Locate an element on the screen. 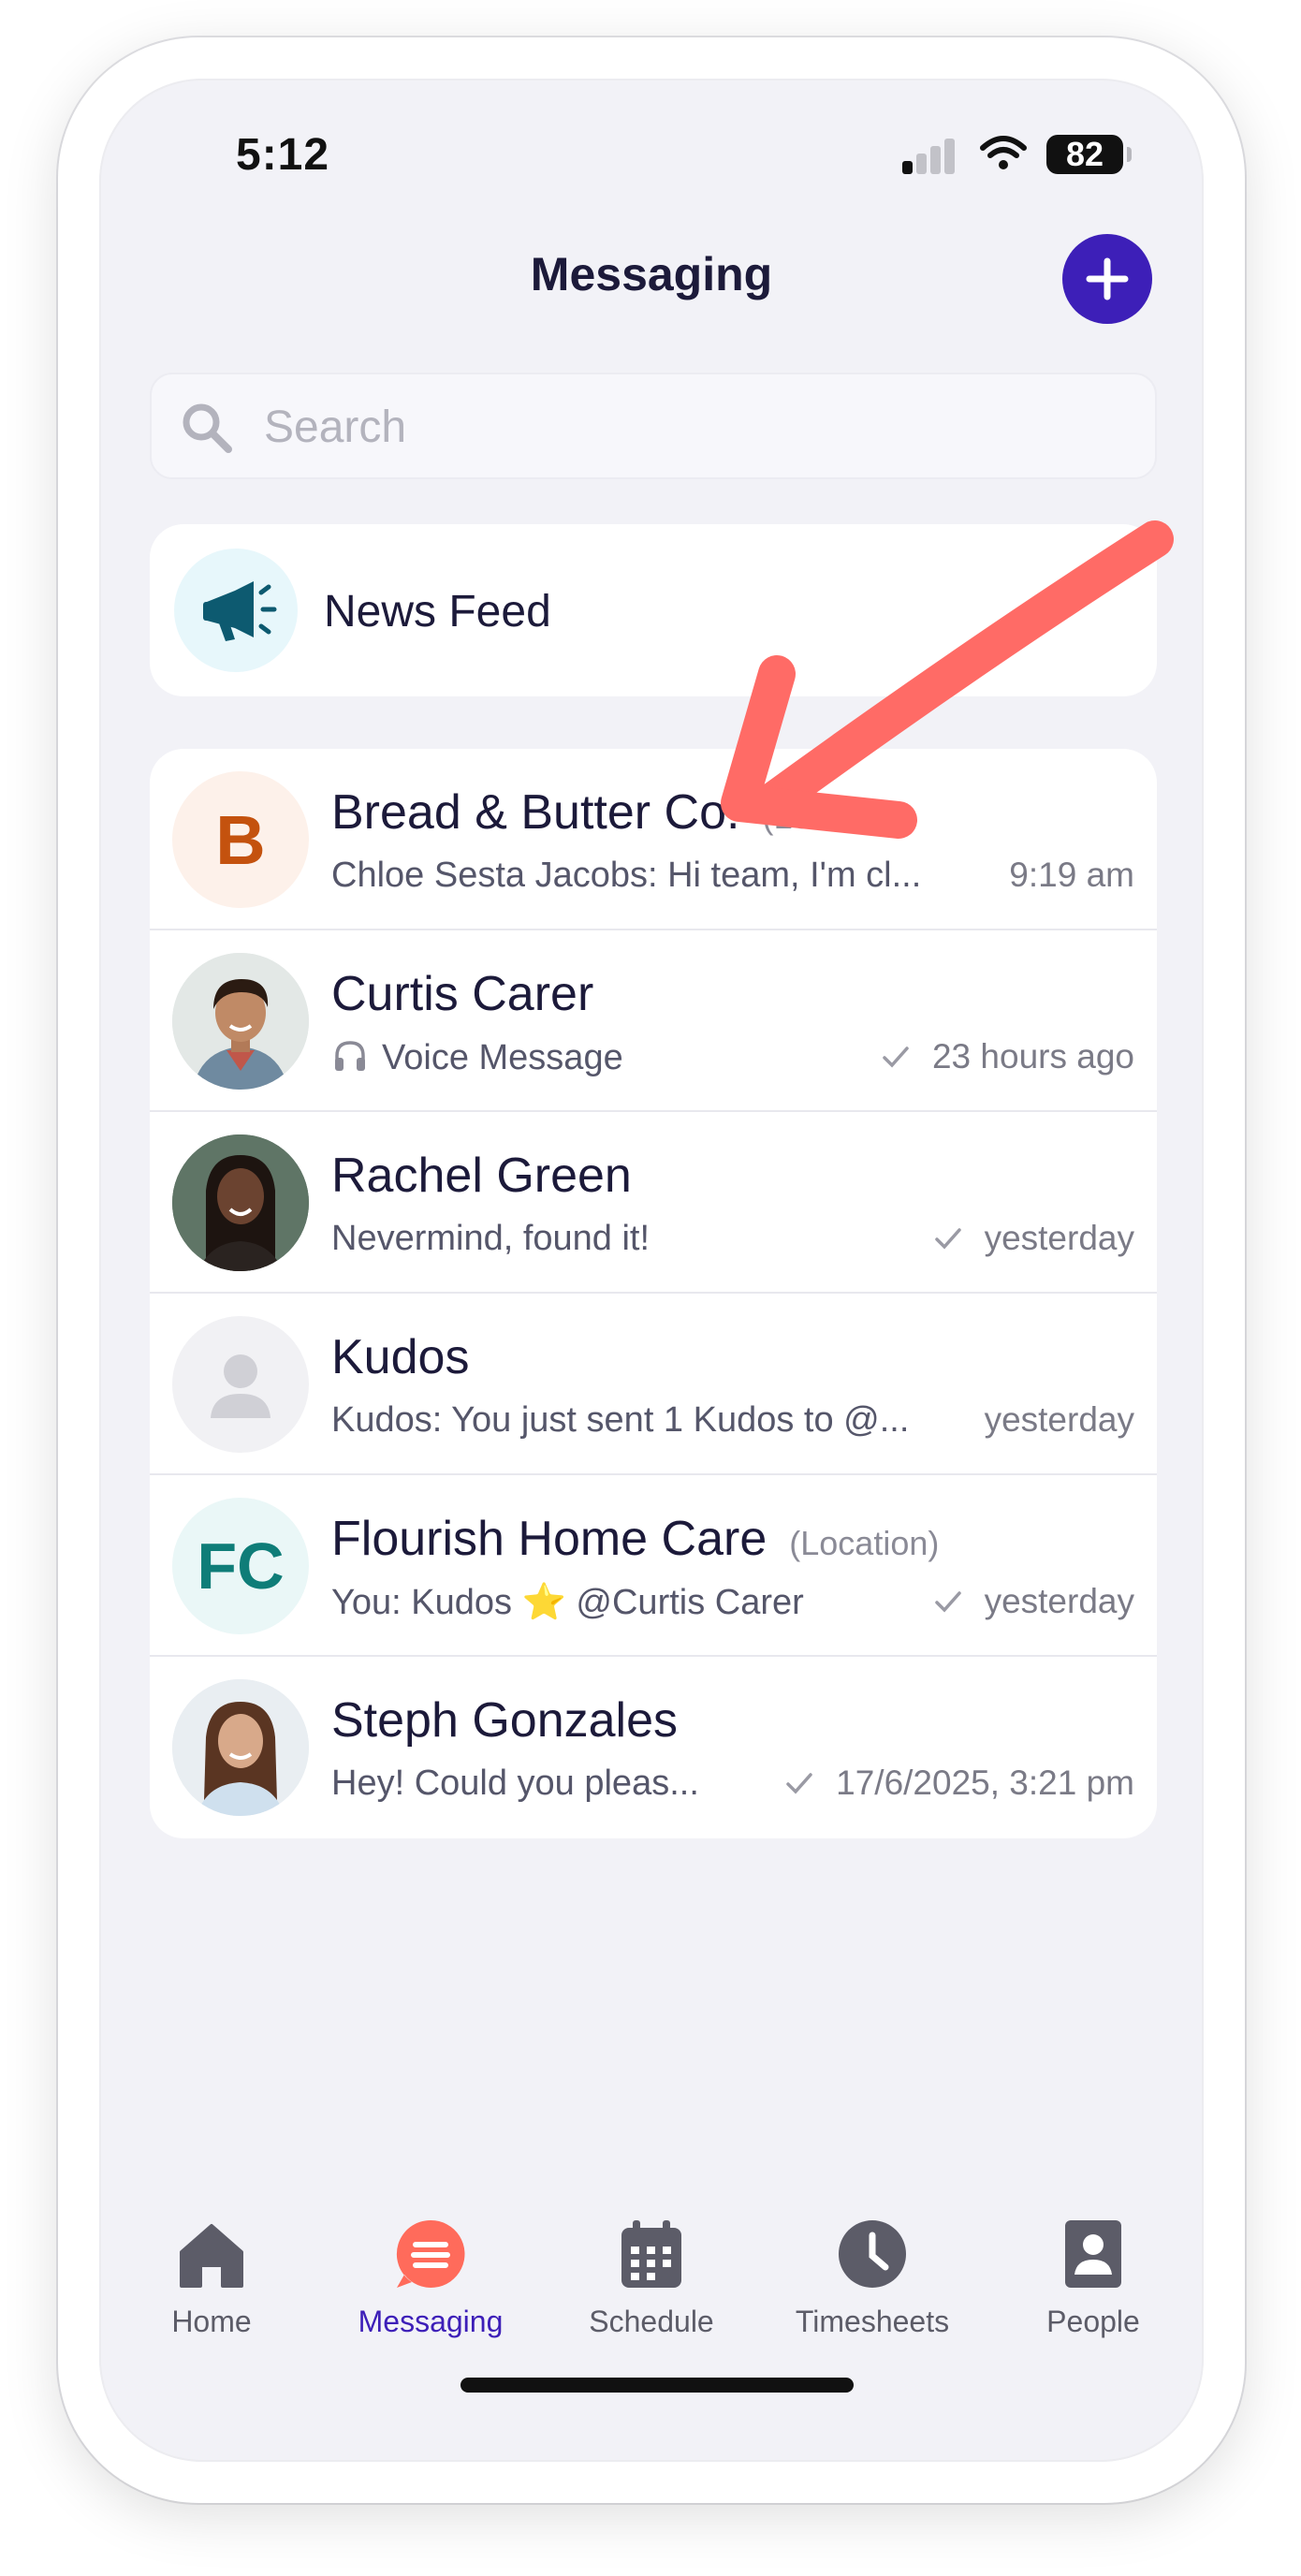  avatar: FC is located at coordinates (241, 1566).